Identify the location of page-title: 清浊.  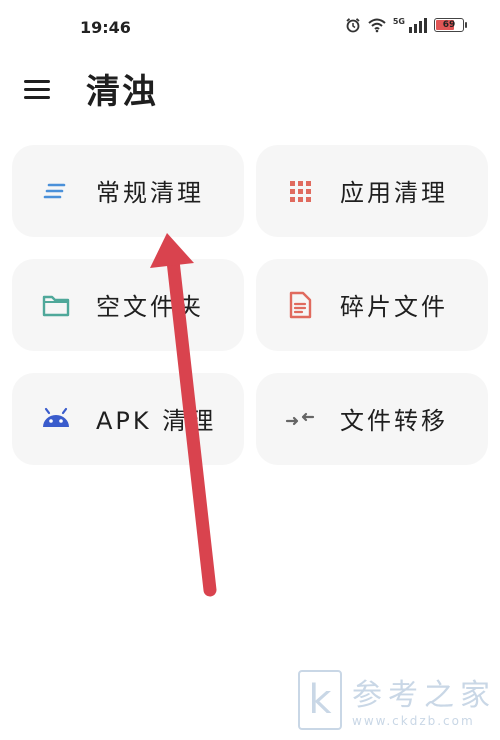
(122, 92).